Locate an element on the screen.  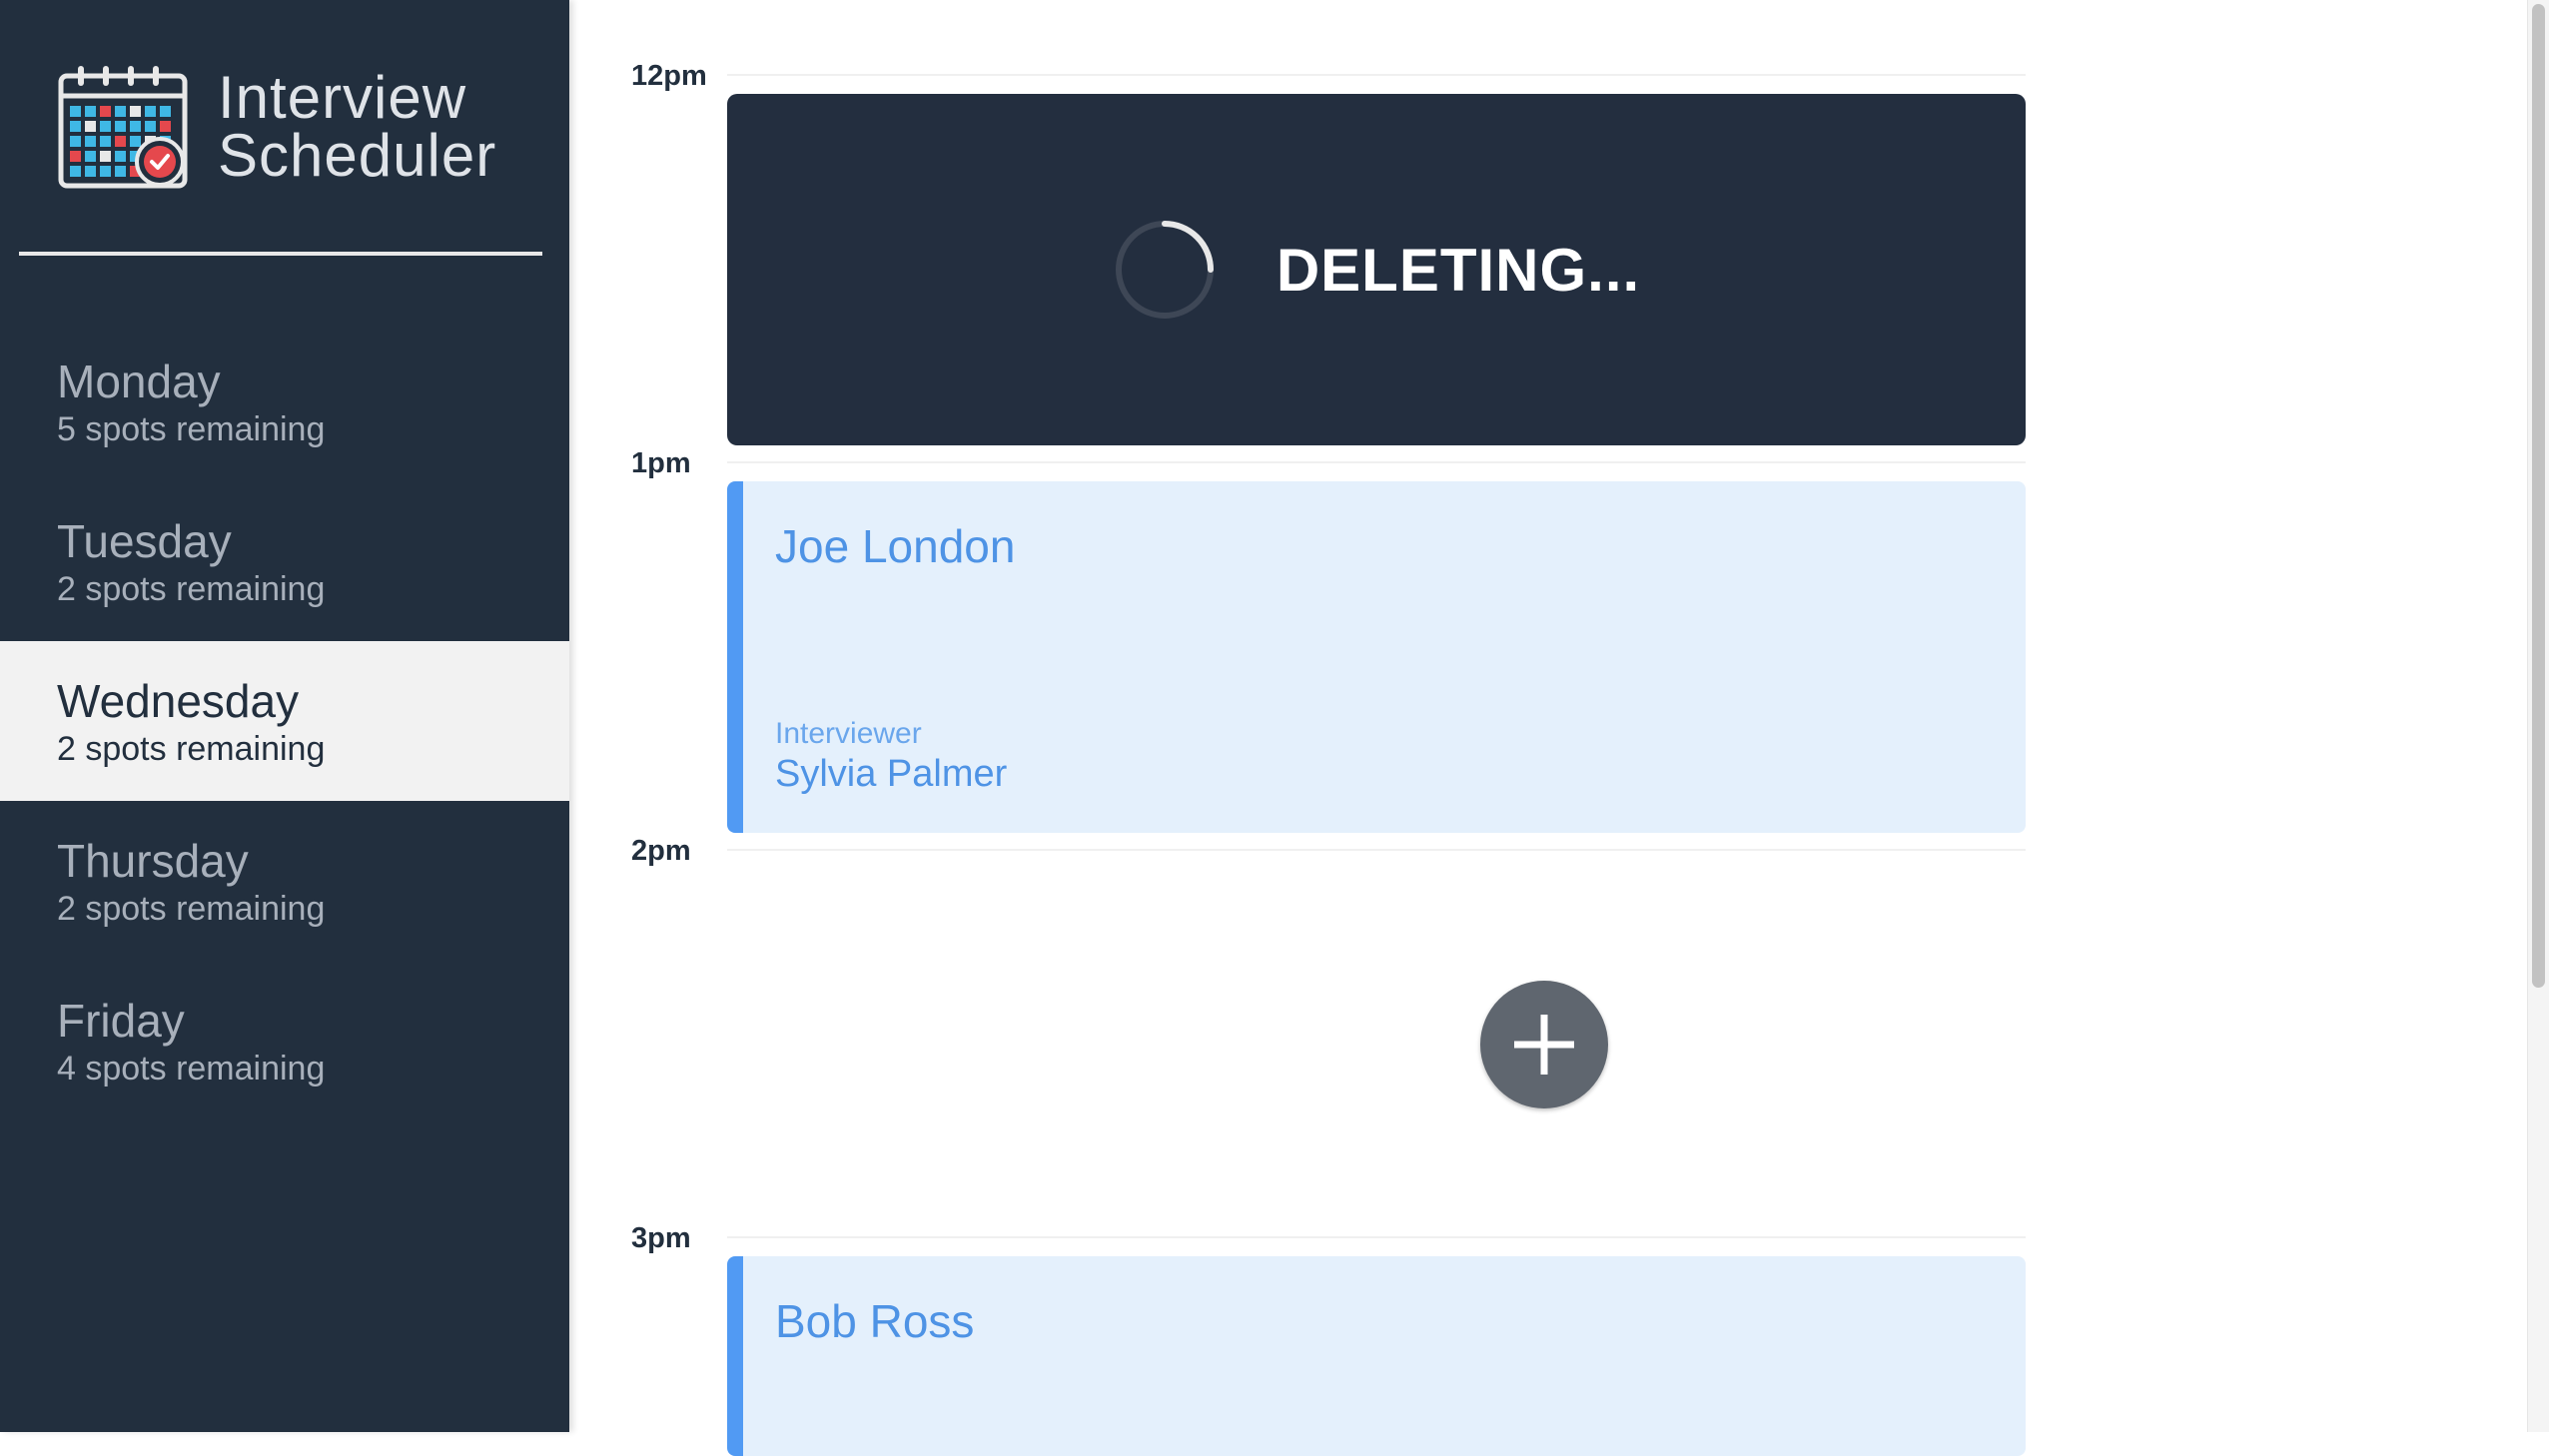
interviewer-label: Interviewer is located at coordinates (848, 733).